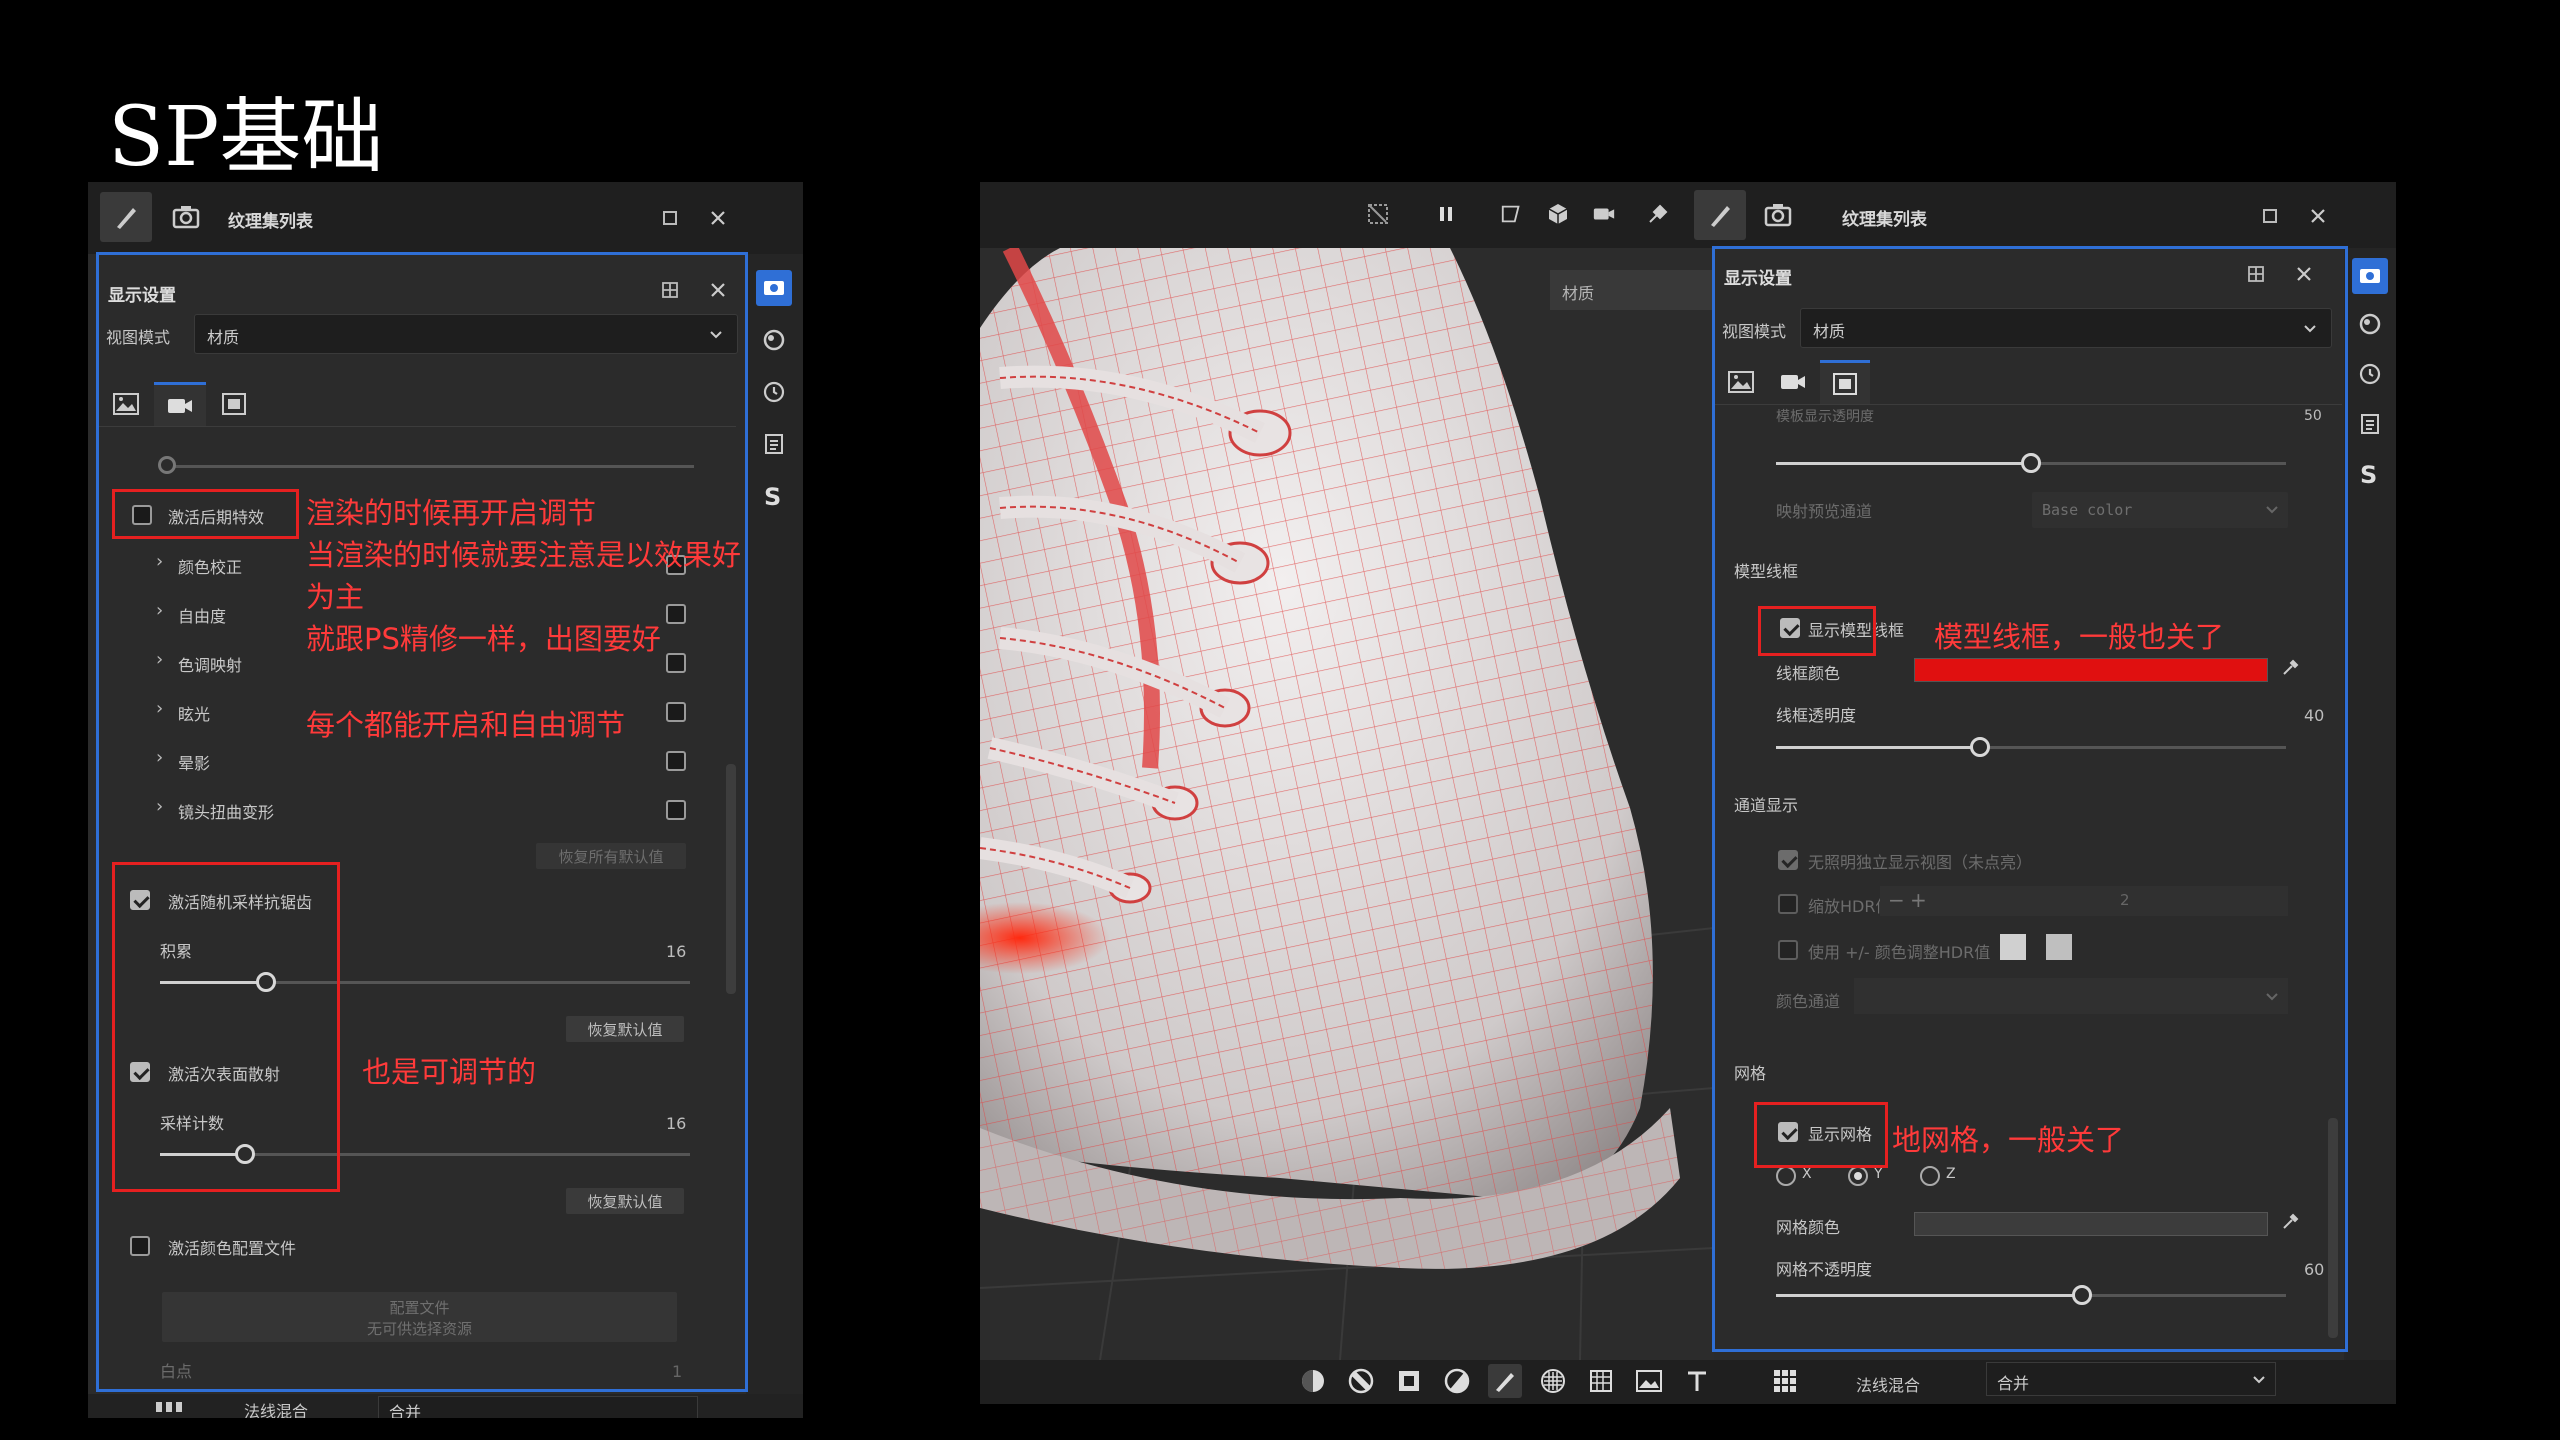  I want to click on smart-mask-icon, so click(1361, 1381).